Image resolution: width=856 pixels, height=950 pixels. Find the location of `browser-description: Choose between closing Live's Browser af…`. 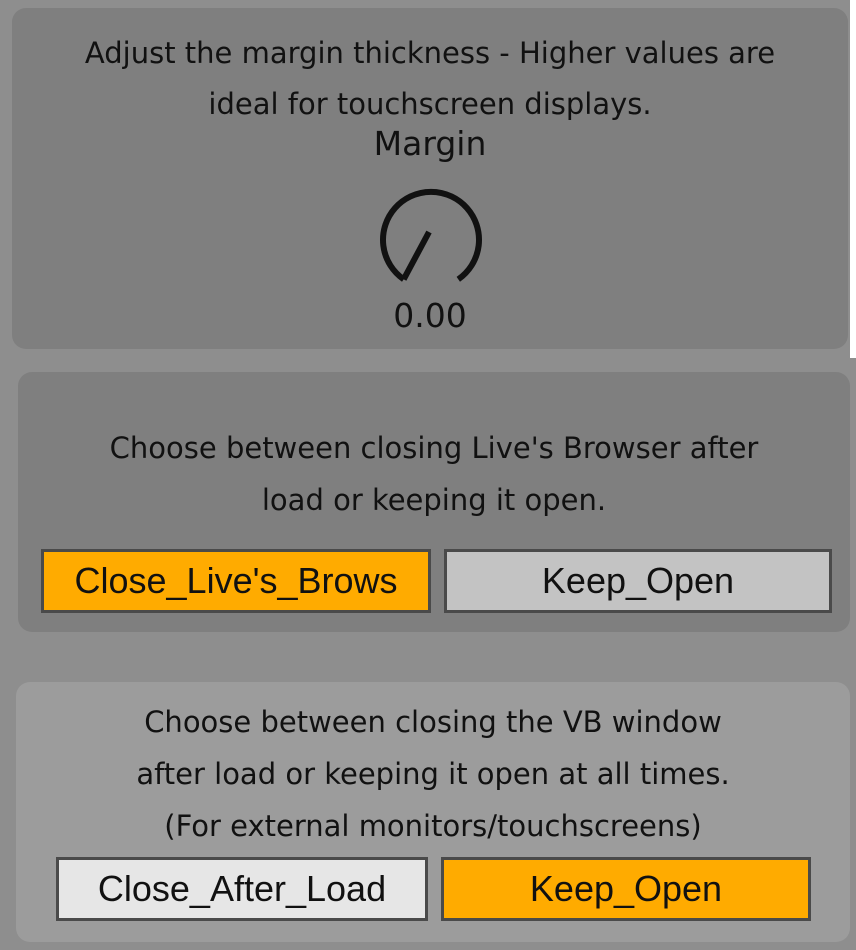

browser-description: Choose between closing Live's Browser af… is located at coordinates (434, 474).